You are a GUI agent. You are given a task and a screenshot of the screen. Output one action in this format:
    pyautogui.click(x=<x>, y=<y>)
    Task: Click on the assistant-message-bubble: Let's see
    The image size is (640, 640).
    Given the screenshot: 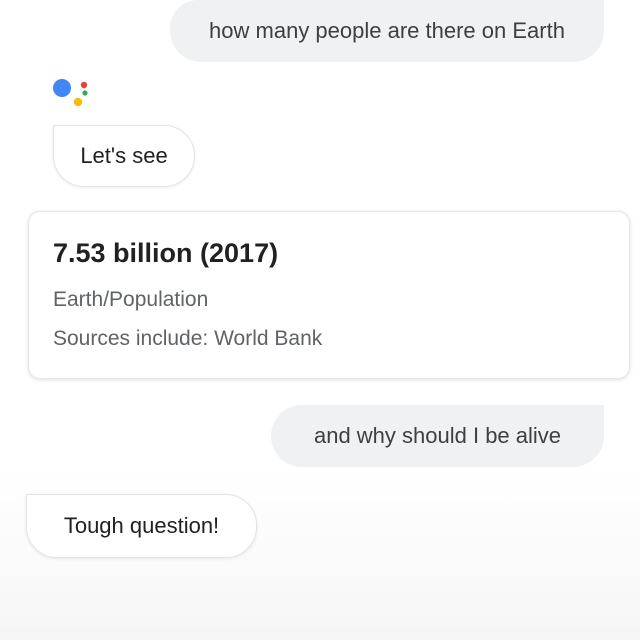 What is the action you would take?
    pyautogui.click(x=124, y=156)
    